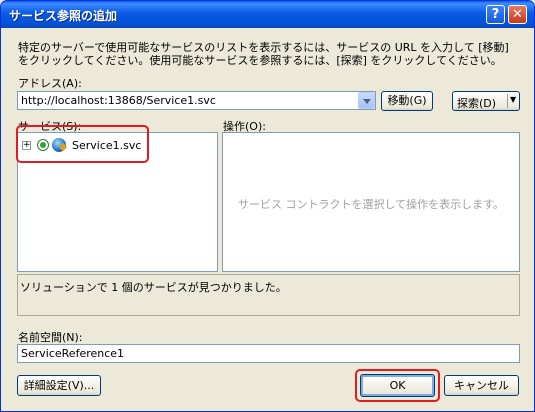 The height and width of the screenshot is (412, 535). I want to click on address-label: アドレス(A):, so click(50, 83).